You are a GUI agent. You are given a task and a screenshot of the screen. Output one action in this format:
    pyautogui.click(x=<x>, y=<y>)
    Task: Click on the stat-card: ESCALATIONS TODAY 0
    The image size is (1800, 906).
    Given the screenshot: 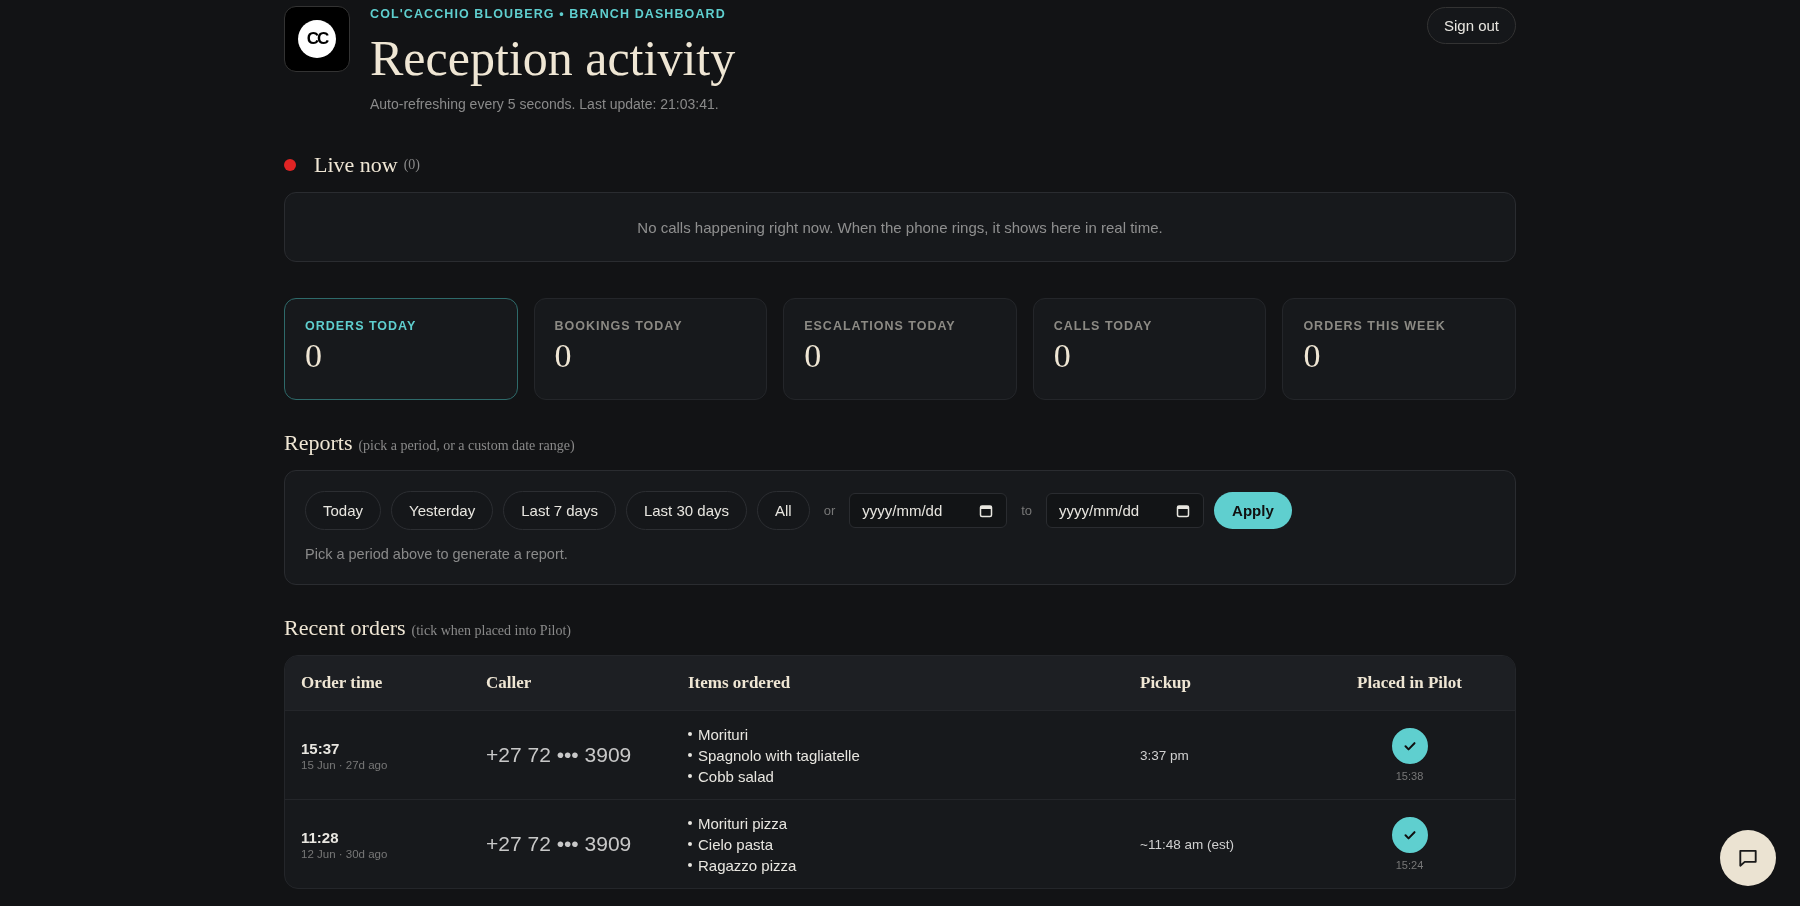 What is the action you would take?
    pyautogui.click(x=900, y=349)
    